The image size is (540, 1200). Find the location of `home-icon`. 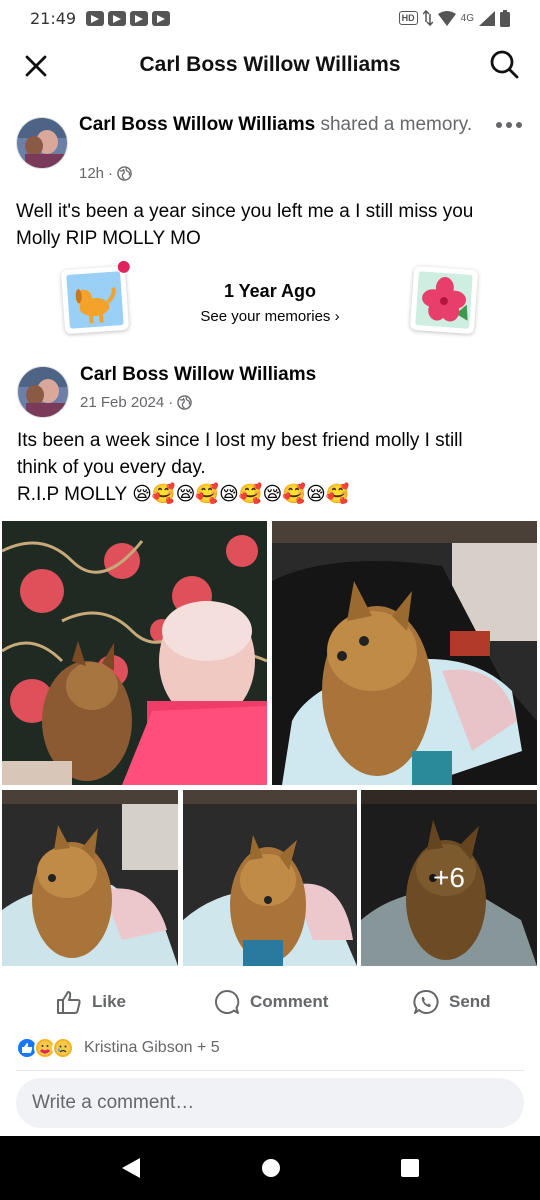

home-icon is located at coordinates (271, 1168).